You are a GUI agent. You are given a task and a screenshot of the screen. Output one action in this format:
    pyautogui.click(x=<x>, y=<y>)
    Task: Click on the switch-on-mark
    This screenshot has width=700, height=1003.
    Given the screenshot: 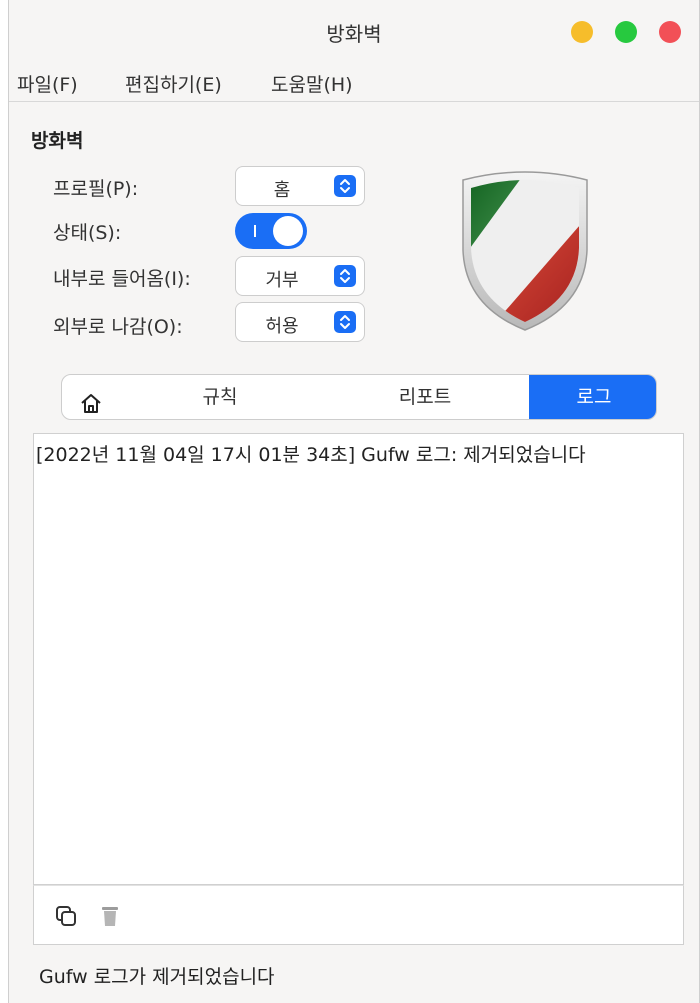 What is the action you would take?
    pyautogui.click(x=255, y=231)
    